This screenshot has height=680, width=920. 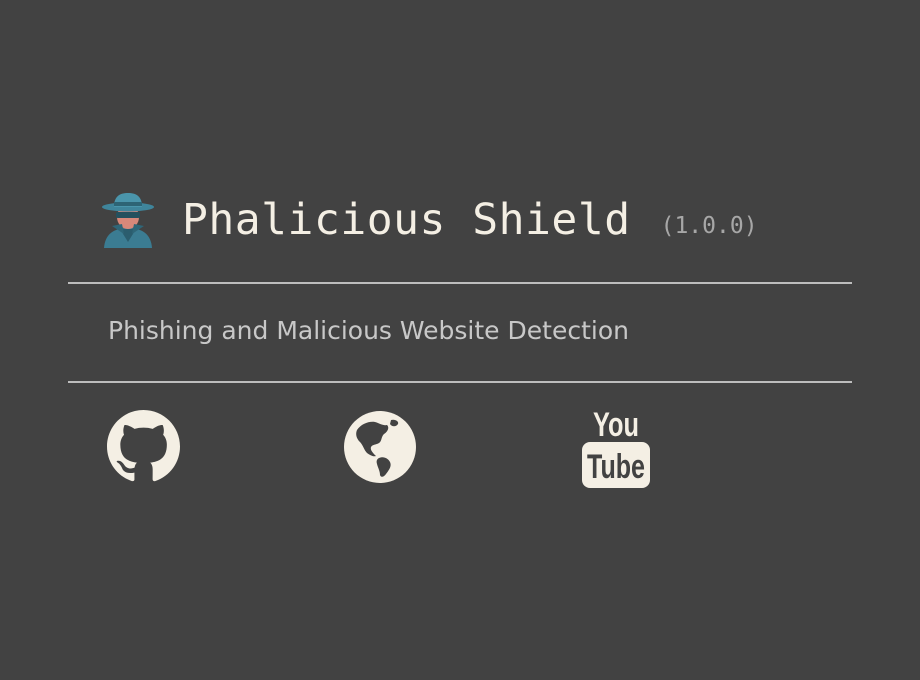 I want to click on svg-text: You, so click(x=616, y=425).